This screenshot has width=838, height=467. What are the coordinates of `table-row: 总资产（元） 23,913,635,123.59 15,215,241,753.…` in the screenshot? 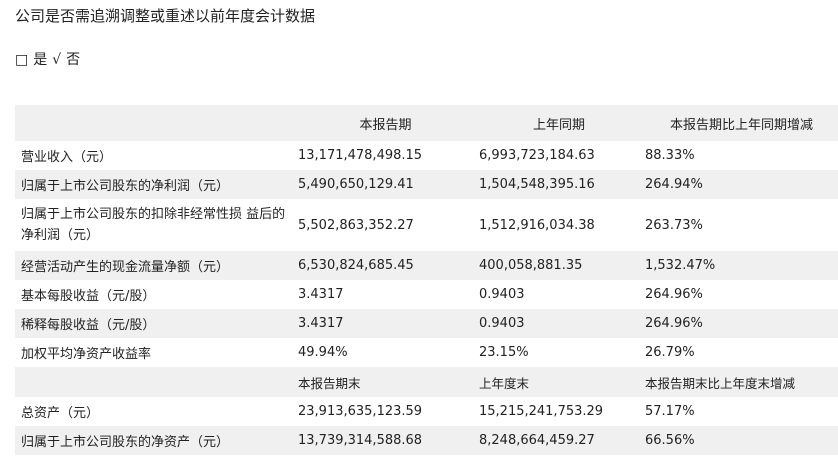 It's located at (426, 411).